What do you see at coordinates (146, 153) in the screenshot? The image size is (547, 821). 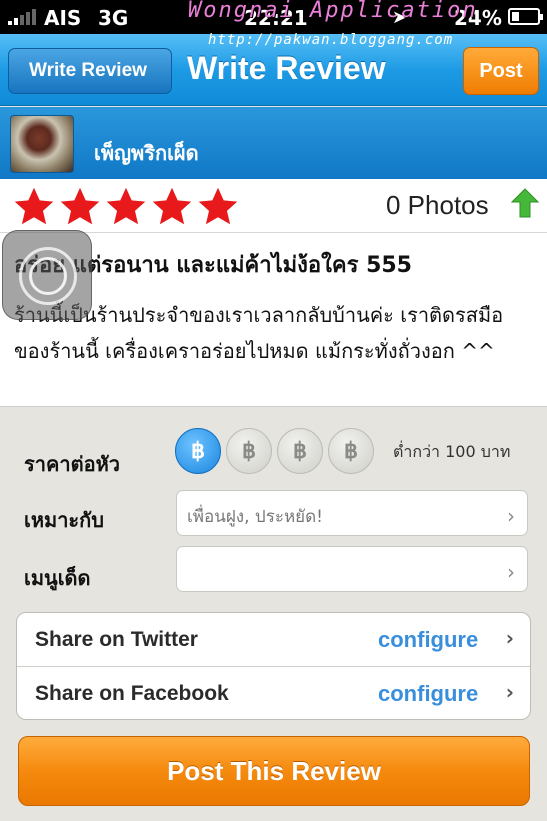 I see `restaurant-name: เพ็ญพริกเผ็ด` at bounding box center [146, 153].